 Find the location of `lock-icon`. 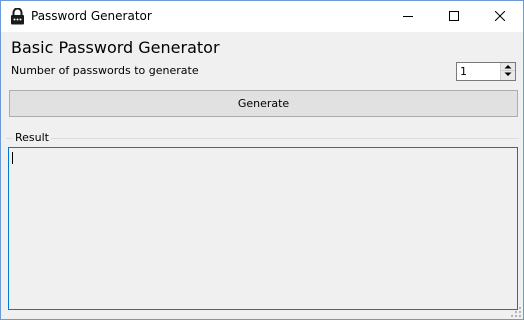

lock-icon is located at coordinates (17, 16).